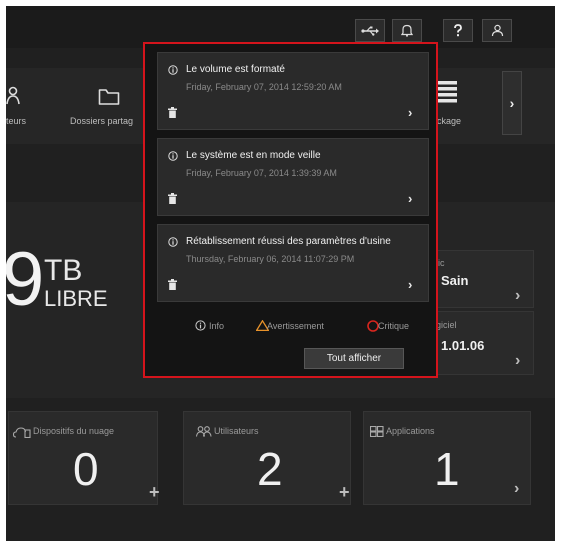 The width and height of the screenshot is (564, 548). What do you see at coordinates (217, 325) in the screenshot?
I see `legend-info-label: Info` at bounding box center [217, 325].